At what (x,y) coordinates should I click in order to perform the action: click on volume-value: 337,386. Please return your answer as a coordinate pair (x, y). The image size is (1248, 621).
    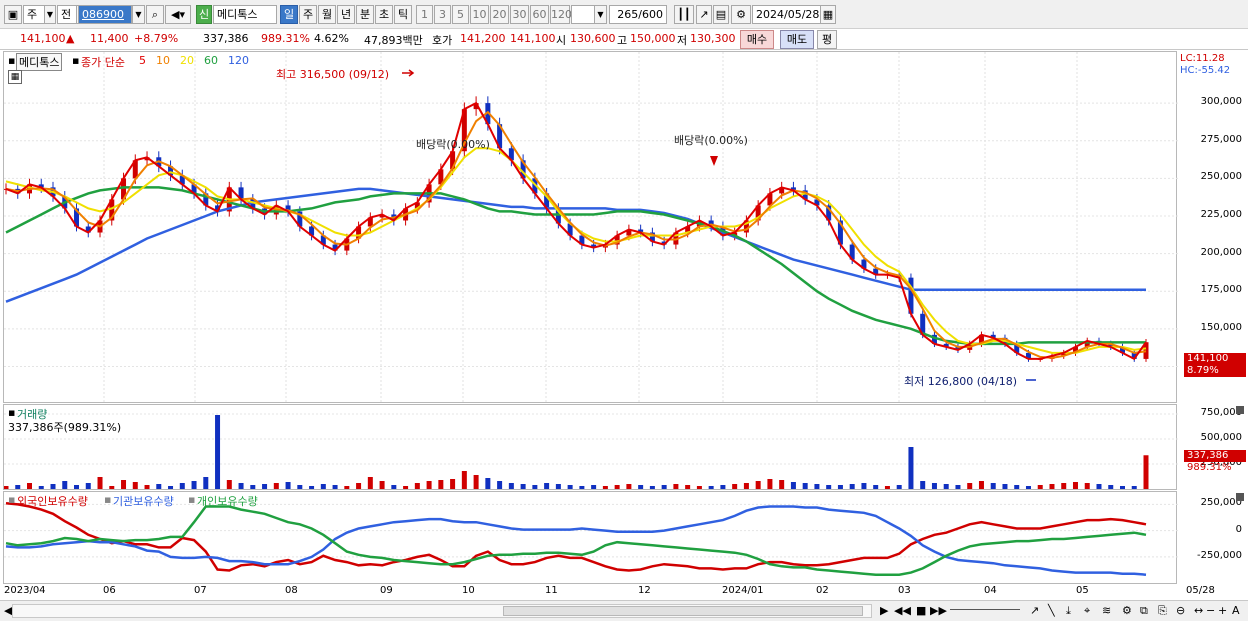
    Looking at the image, I should click on (226, 38).